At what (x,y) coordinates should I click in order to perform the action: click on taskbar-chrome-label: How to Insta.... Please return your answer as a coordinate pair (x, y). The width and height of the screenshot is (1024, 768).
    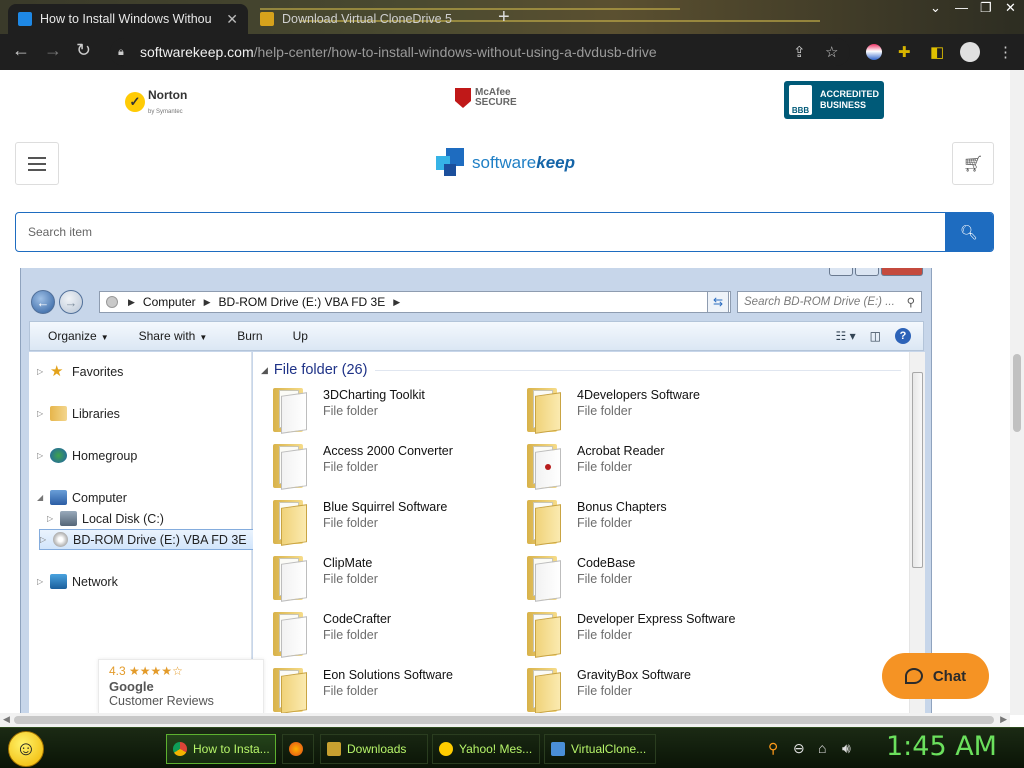
    Looking at the image, I should click on (231, 749).